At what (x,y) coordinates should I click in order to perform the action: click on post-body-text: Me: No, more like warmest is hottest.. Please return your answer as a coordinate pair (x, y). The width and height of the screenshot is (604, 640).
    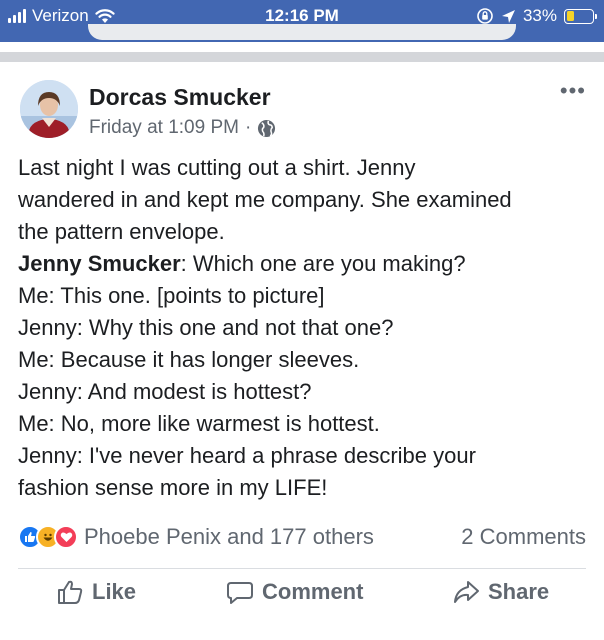
    Looking at the image, I should click on (199, 423).